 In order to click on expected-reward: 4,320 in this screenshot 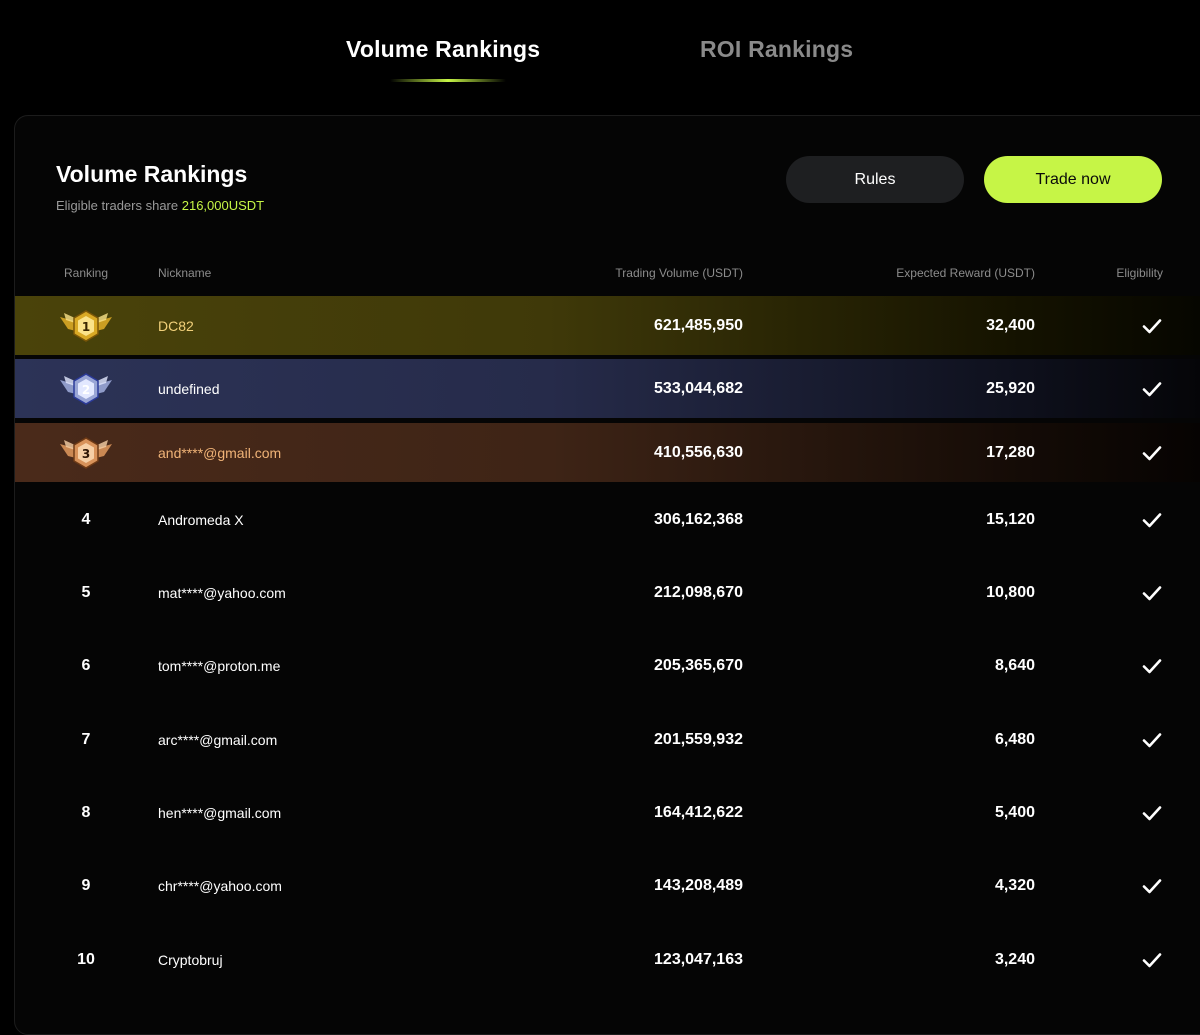, I will do `click(1014, 885)`.